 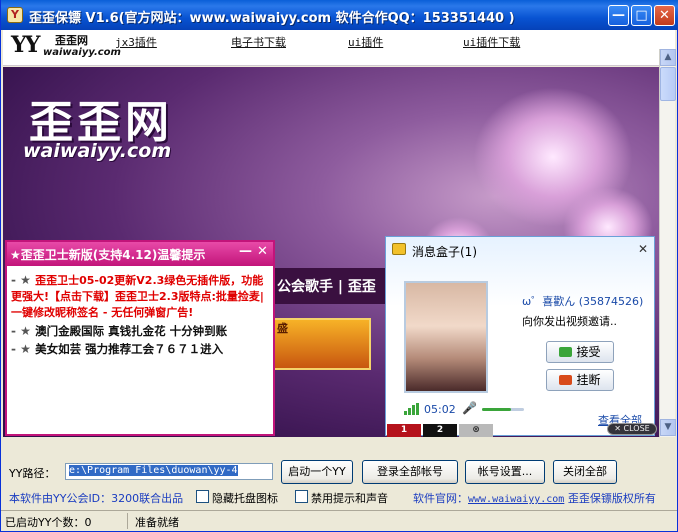 What do you see at coordinates (411, 409) in the screenshot?
I see `signal-icon` at bounding box center [411, 409].